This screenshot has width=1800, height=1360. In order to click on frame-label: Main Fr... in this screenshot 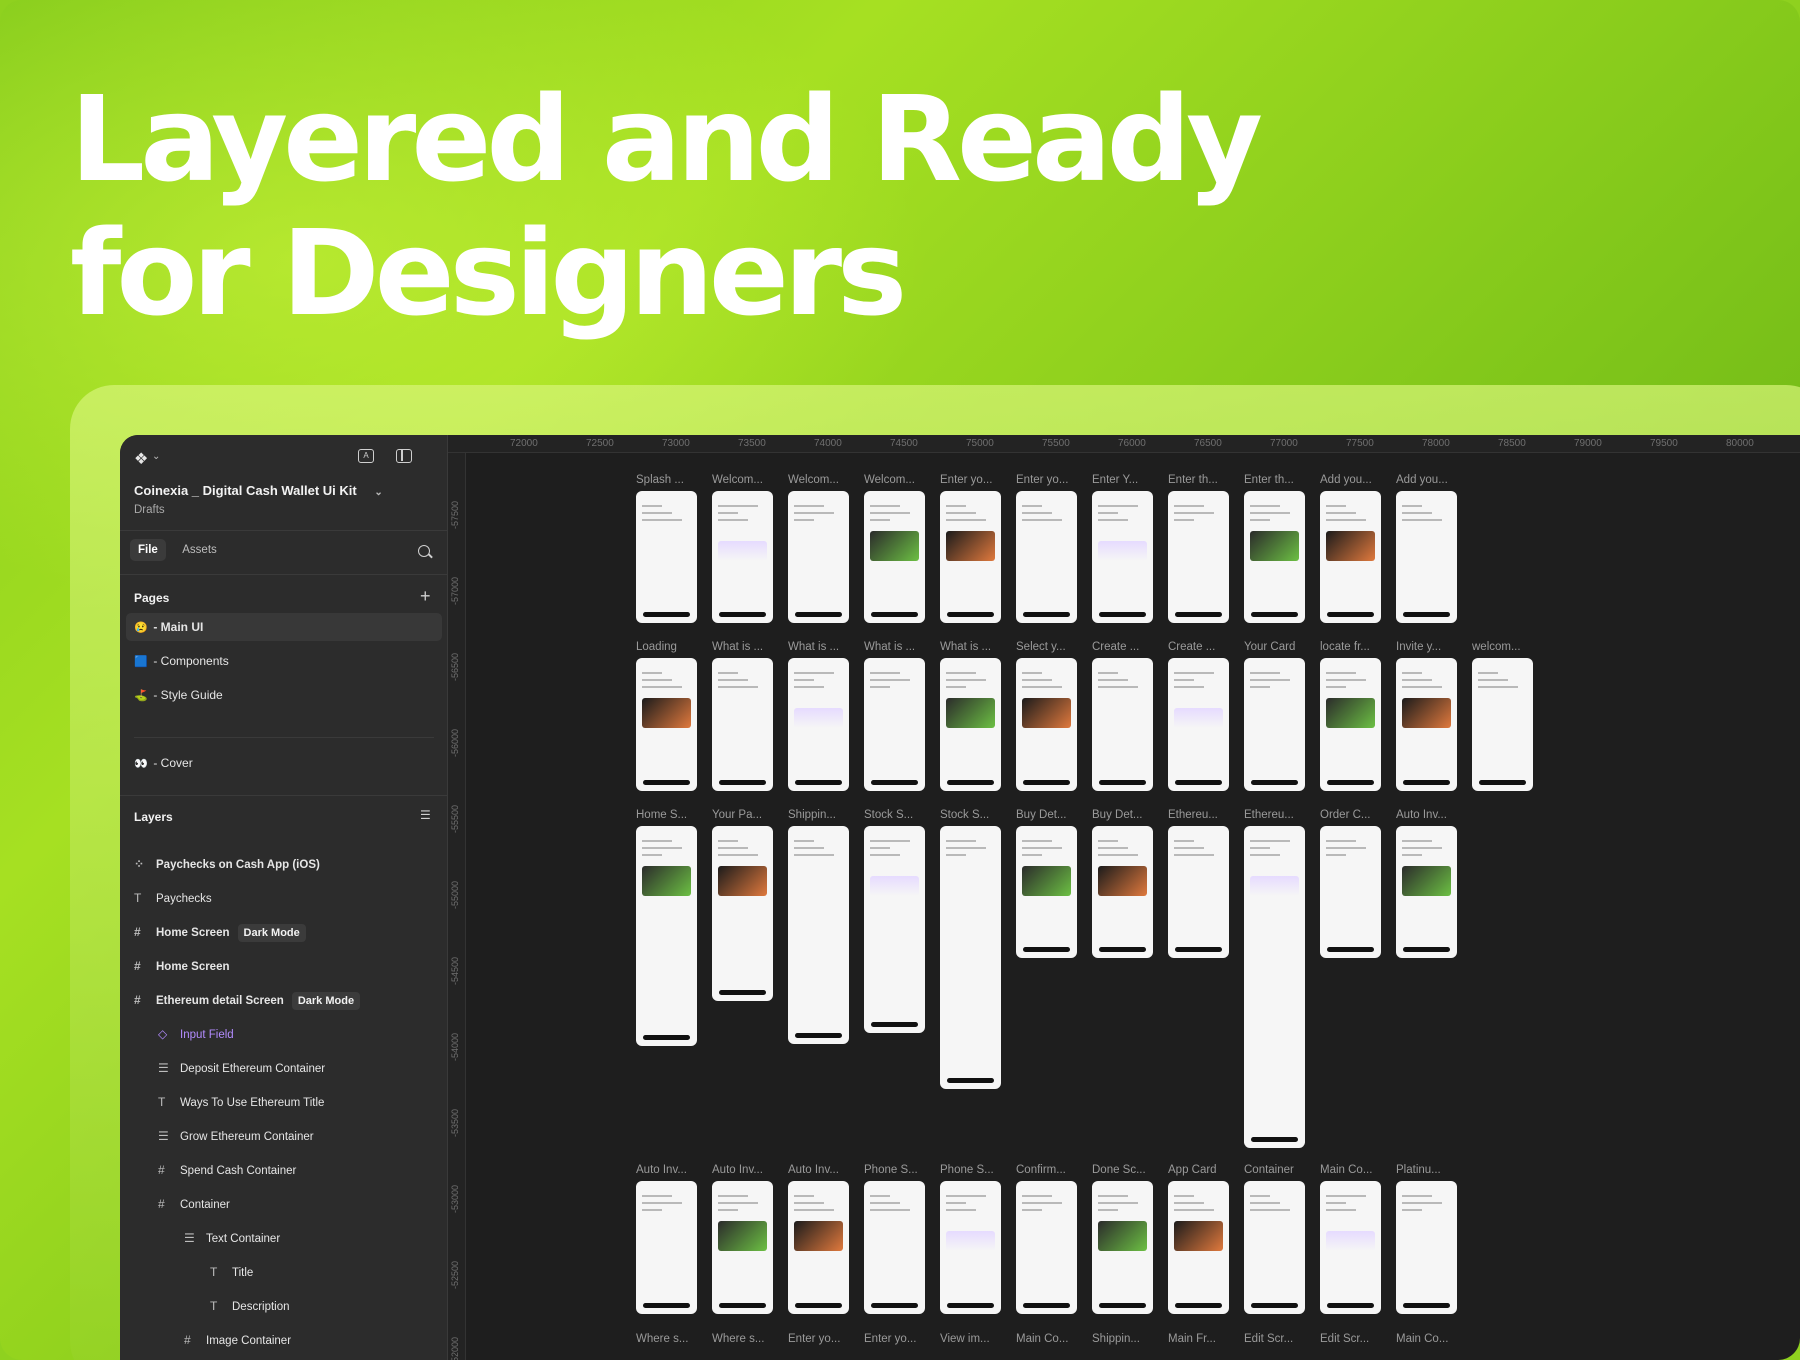, I will do `click(1192, 1339)`.